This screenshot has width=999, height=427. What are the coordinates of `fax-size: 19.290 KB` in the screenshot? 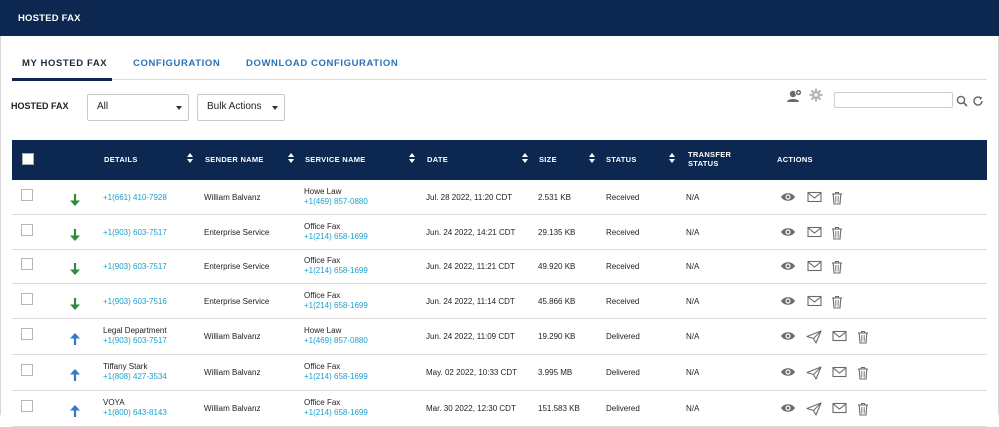 It's located at (557, 336).